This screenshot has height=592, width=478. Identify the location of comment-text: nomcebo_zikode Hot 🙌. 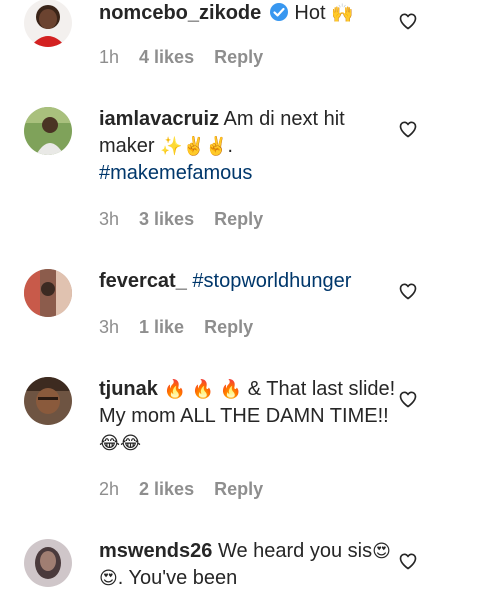
(249, 13).